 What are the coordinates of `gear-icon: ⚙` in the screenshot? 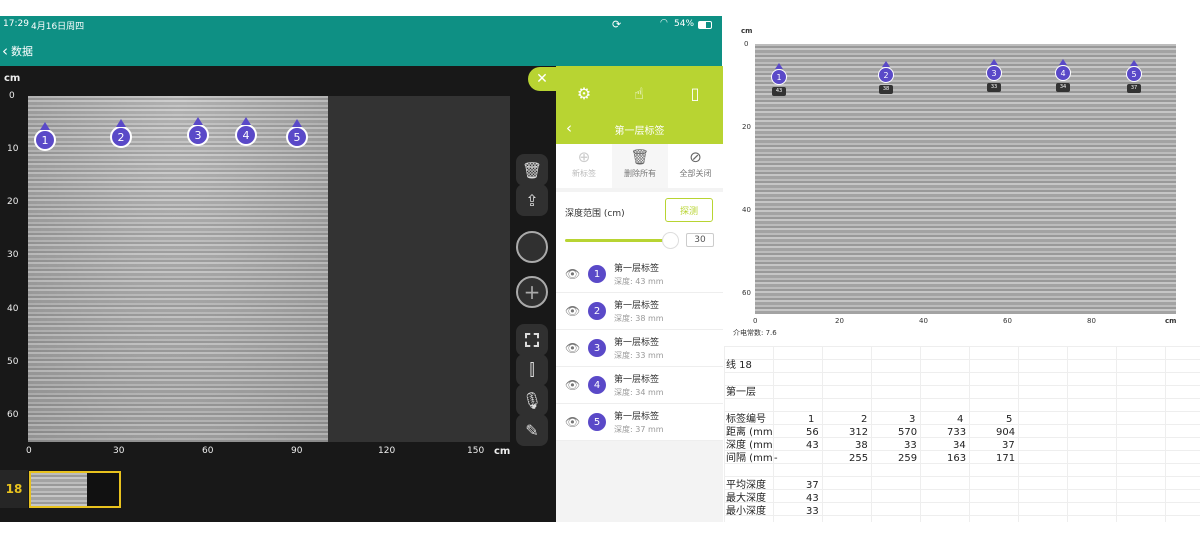 It's located at (584, 93).